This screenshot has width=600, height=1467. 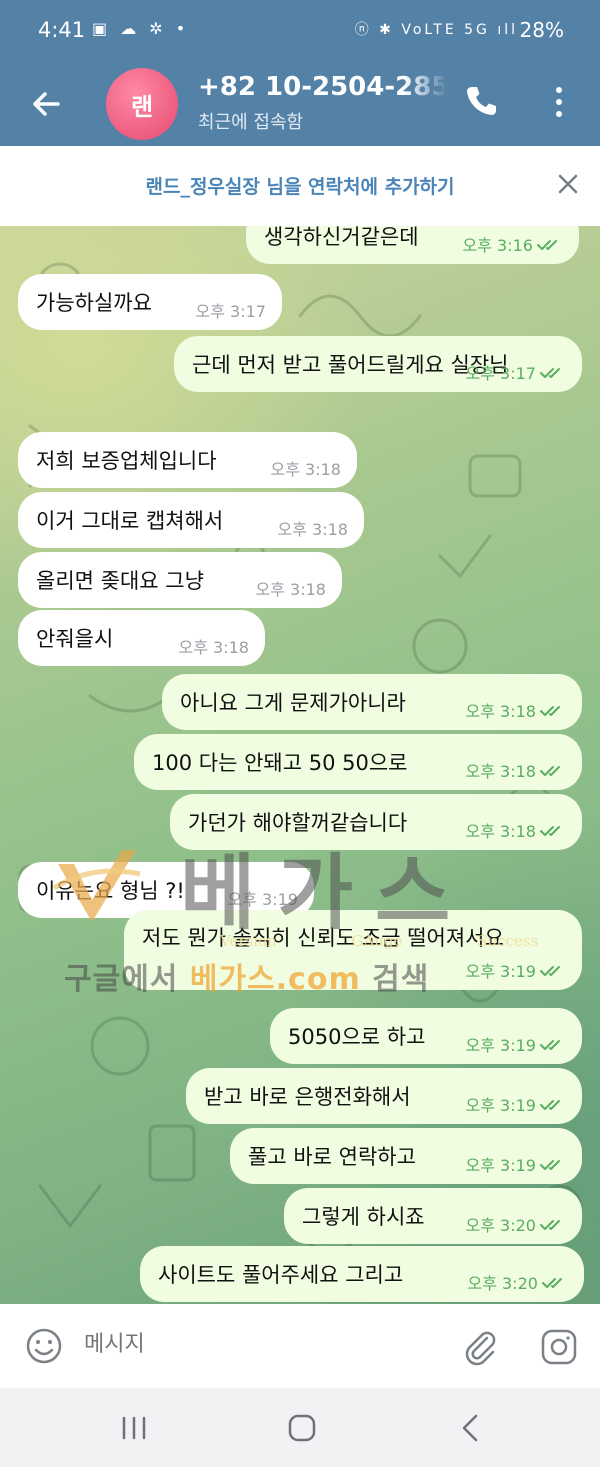 What do you see at coordinates (62, 30) in the screenshot?
I see `status-time: 4:41` at bounding box center [62, 30].